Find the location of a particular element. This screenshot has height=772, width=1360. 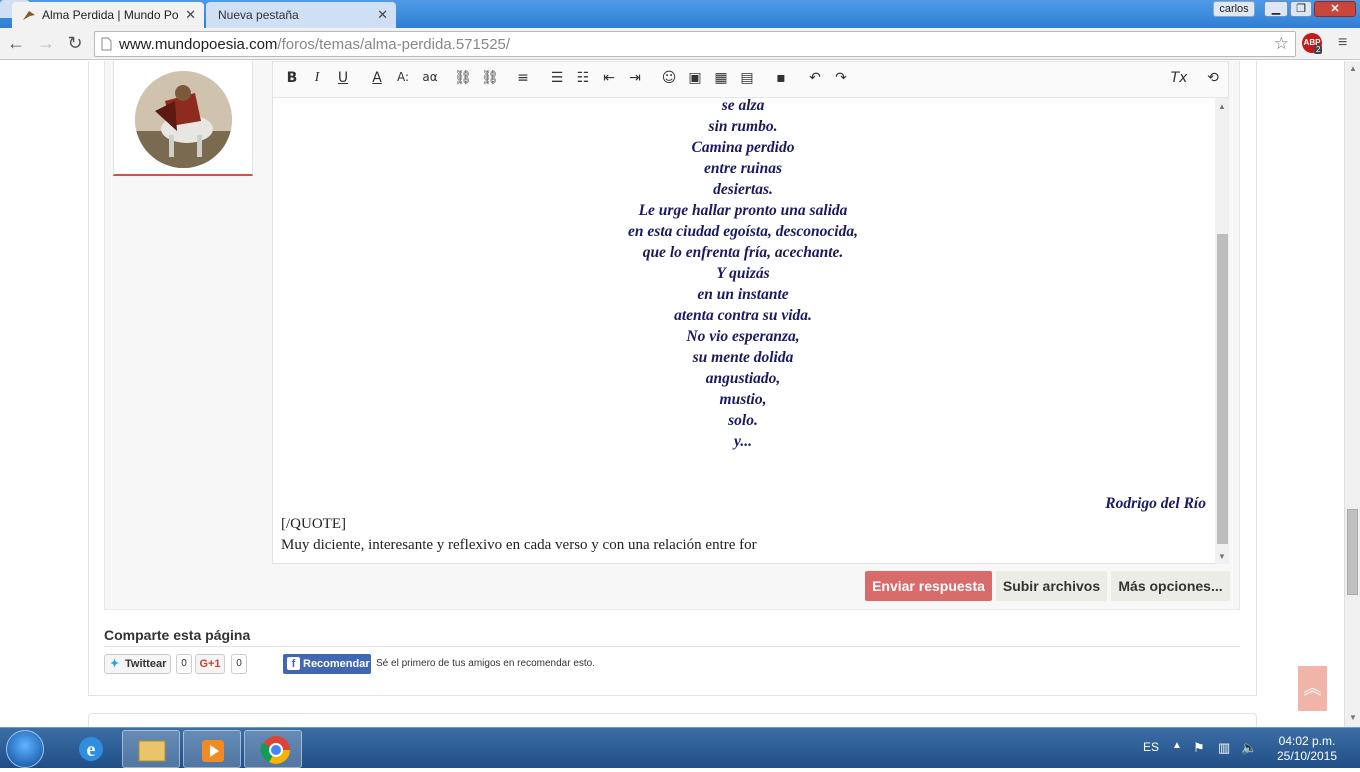

poem-line: desiertas. is located at coordinates (743, 189).